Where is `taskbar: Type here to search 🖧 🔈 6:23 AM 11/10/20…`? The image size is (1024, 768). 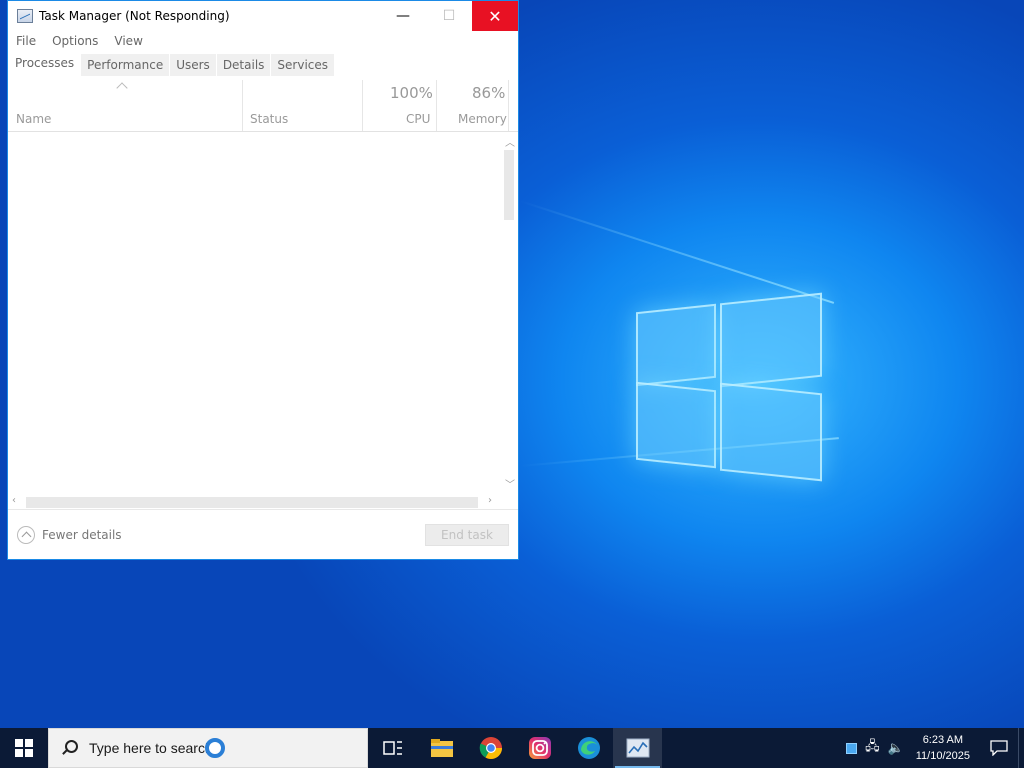 taskbar: Type here to search 🖧 🔈 6:23 AM 11/10/20… is located at coordinates (512, 748).